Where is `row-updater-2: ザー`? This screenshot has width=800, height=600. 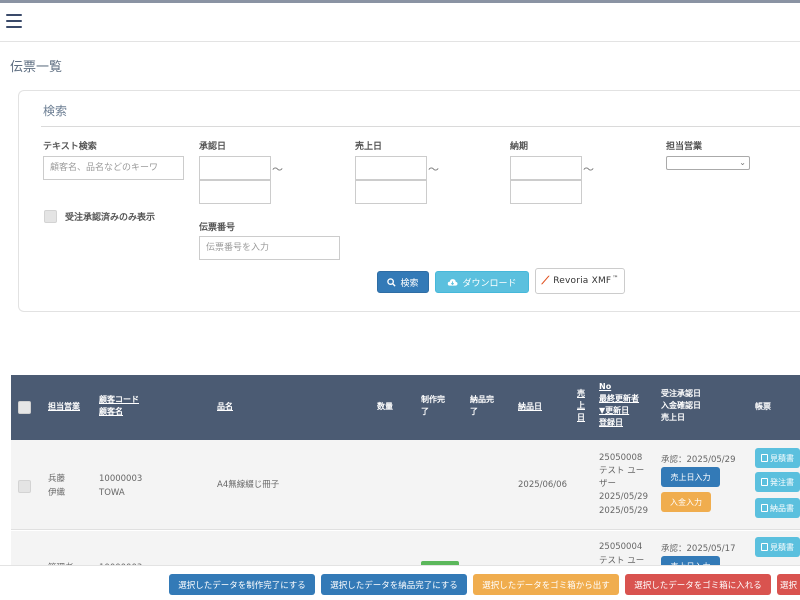 row-updater-2: ザー is located at coordinates (608, 484).